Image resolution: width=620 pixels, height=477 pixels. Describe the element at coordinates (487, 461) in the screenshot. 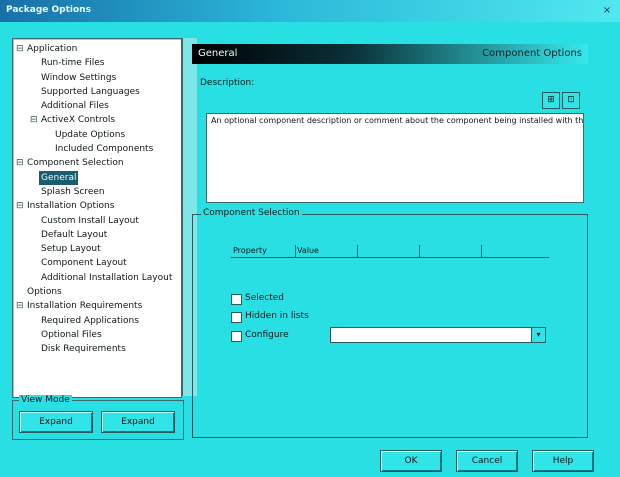

I see `cancel-button: Cancel` at that location.